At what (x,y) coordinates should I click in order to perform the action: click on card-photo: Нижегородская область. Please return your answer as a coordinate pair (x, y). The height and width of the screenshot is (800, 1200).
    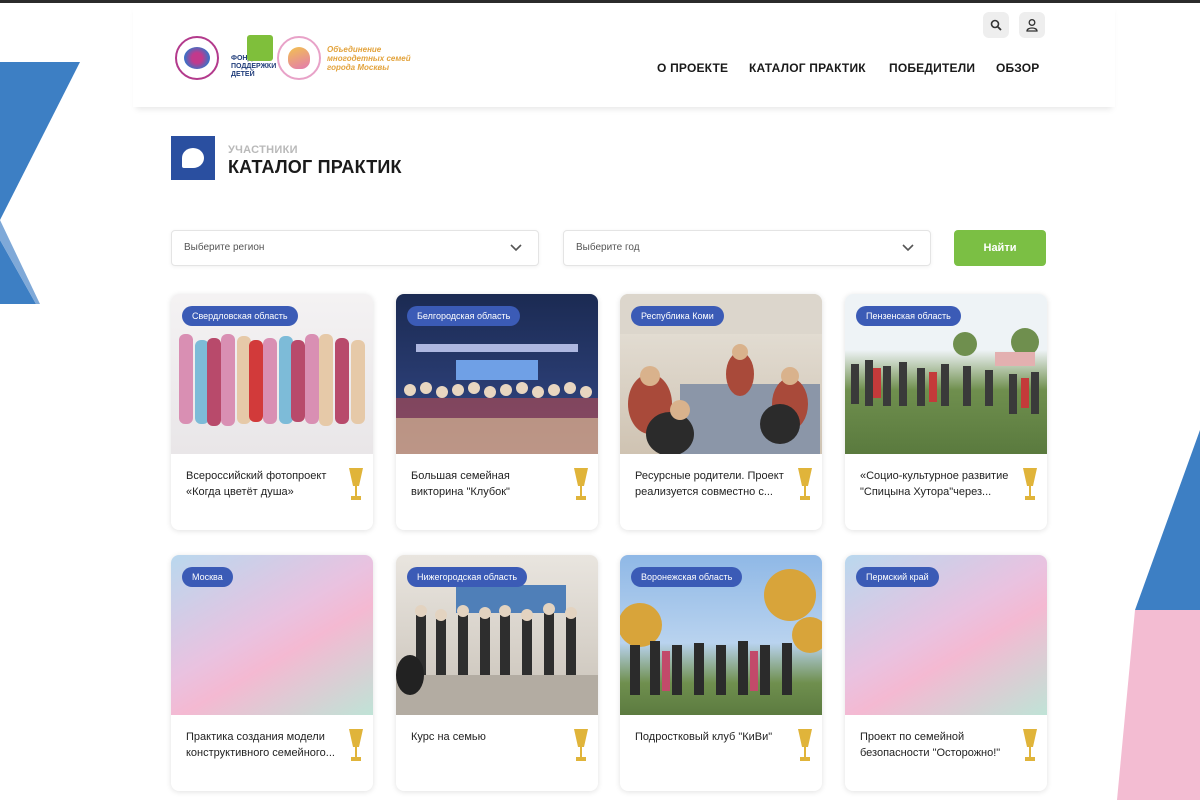
    Looking at the image, I should click on (497, 635).